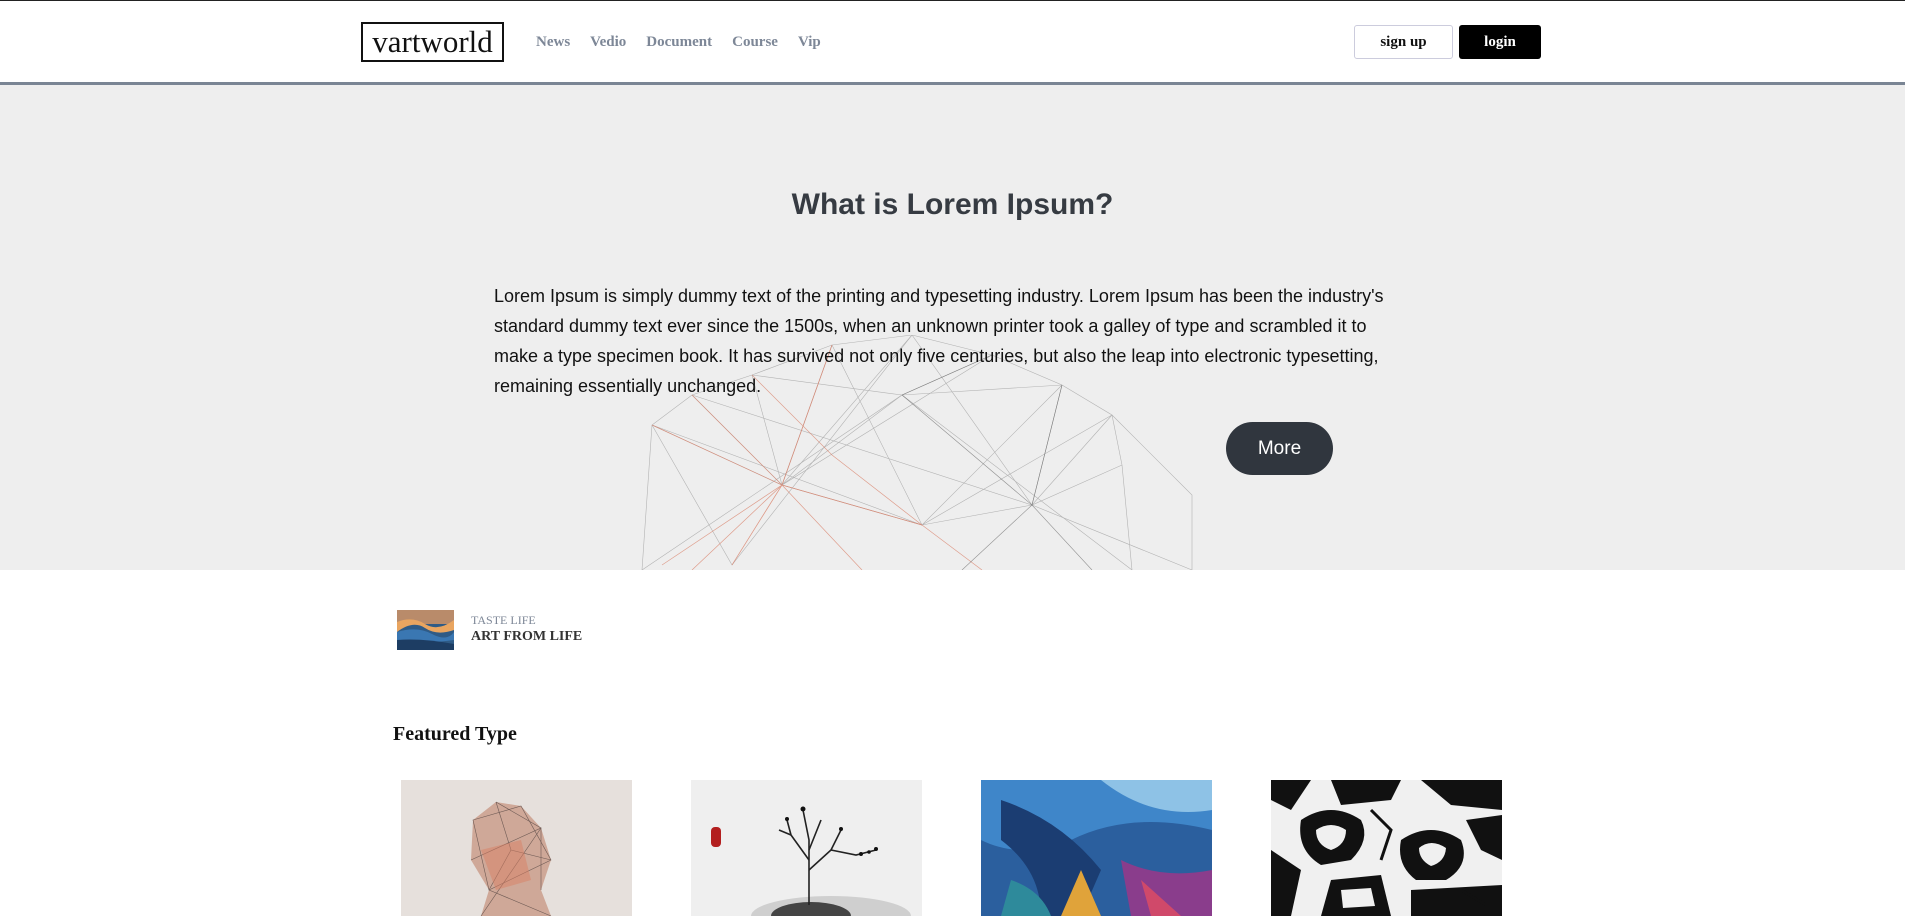  What do you see at coordinates (455, 734) in the screenshot?
I see `featured-type-heading: Featured Type` at bounding box center [455, 734].